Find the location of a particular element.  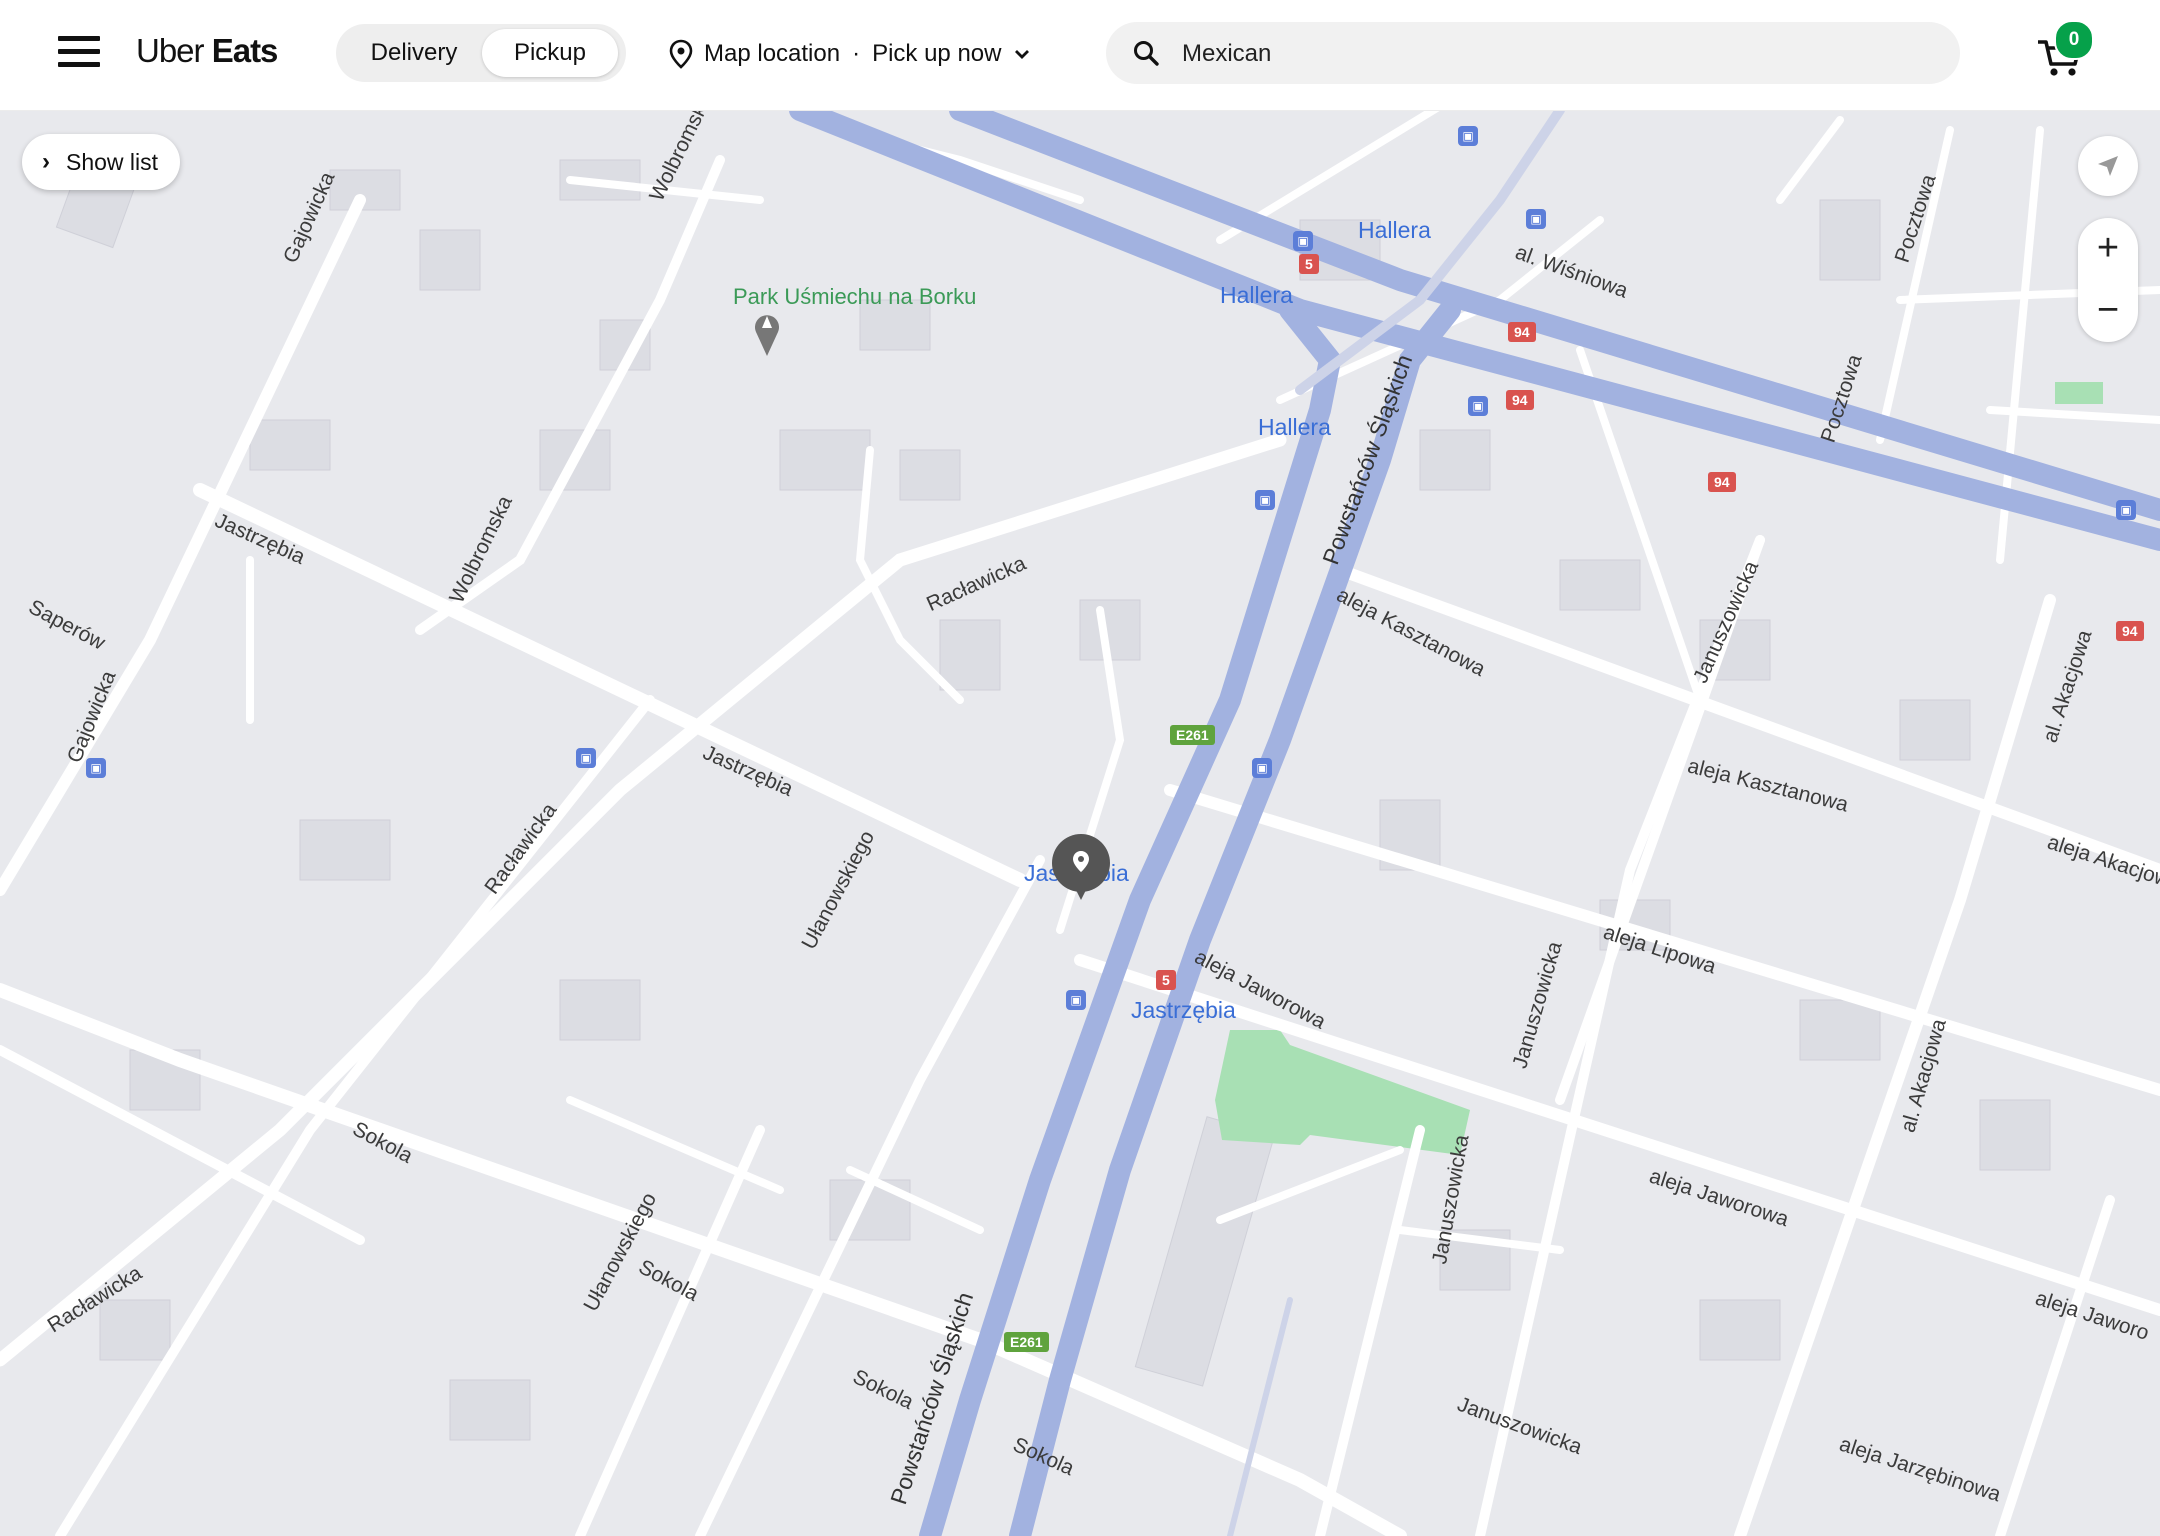

chevron-down-icon is located at coordinates (1022, 54).